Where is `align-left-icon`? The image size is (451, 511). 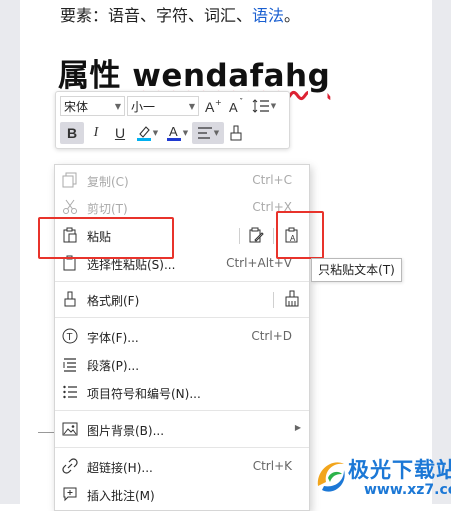 align-left-icon is located at coordinates (204, 133).